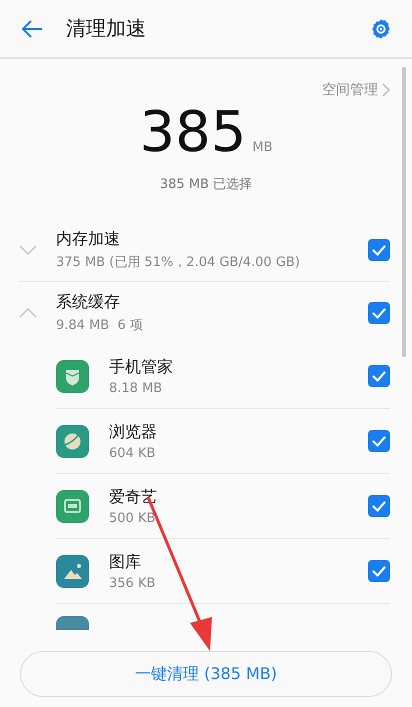 The image size is (412, 707). What do you see at coordinates (381, 29) in the screenshot?
I see `settings-button` at bounding box center [381, 29].